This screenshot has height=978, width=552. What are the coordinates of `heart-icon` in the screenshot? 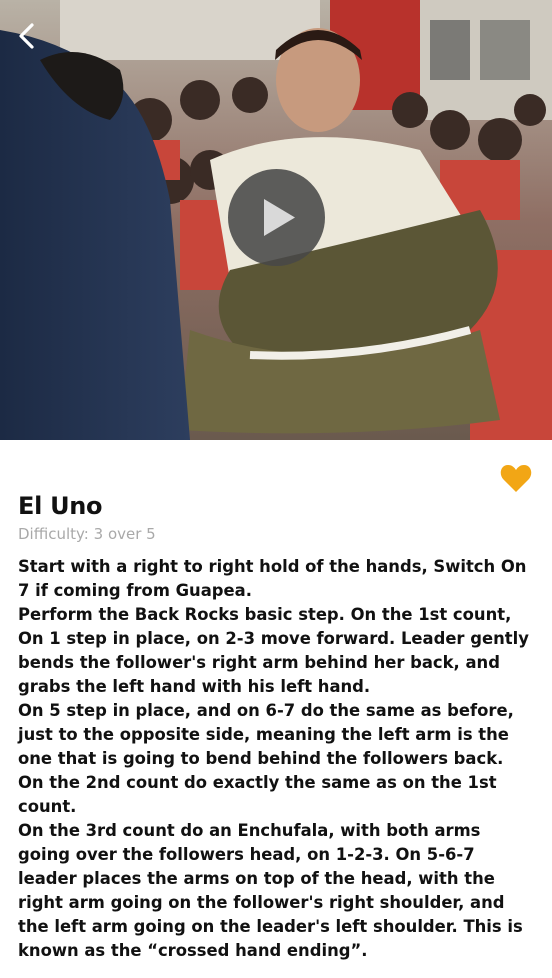 It's located at (516, 478).